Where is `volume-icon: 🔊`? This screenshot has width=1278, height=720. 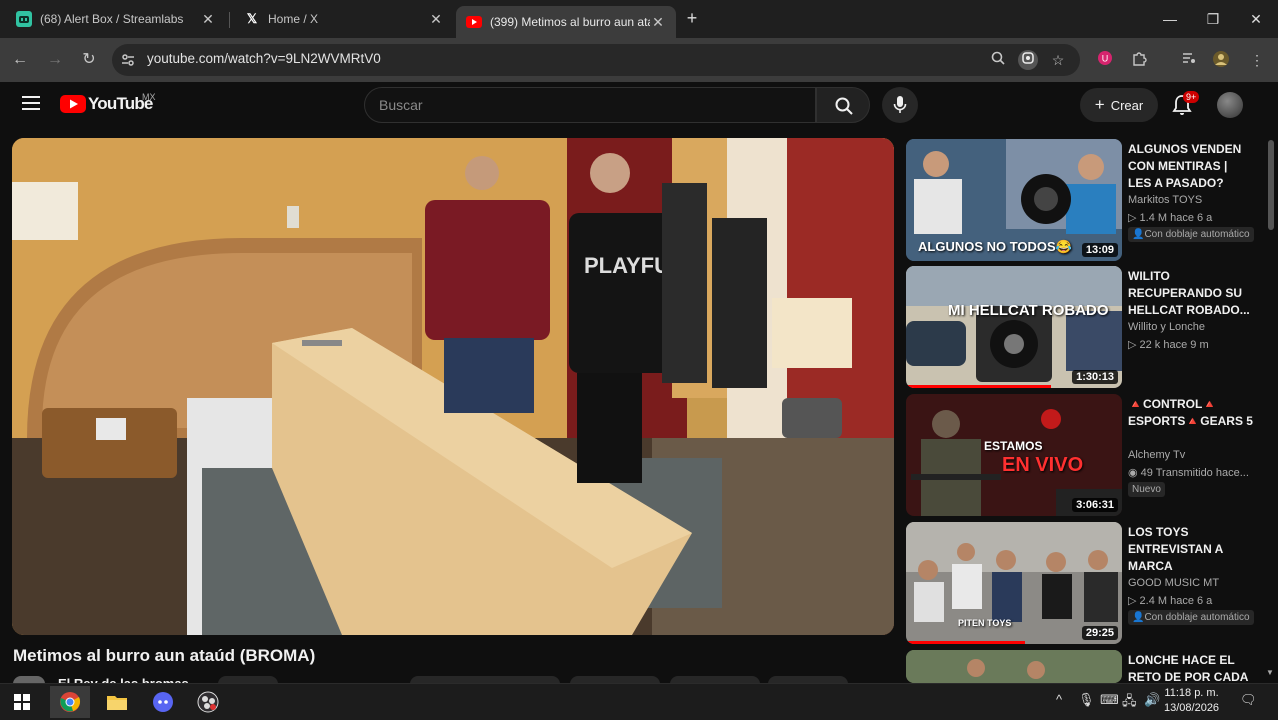
volume-icon: 🔊 is located at coordinates (1152, 700).